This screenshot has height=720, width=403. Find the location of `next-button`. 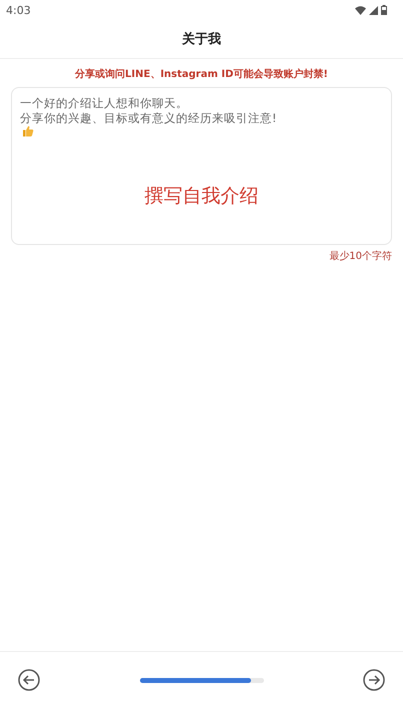

next-button is located at coordinates (374, 680).